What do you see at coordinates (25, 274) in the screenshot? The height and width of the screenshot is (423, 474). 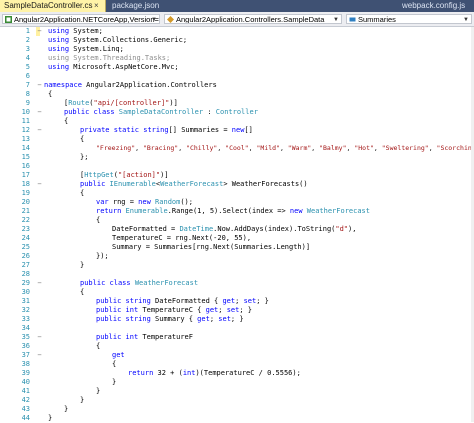 I see `line-number: 28` at bounding box center [25, 274].